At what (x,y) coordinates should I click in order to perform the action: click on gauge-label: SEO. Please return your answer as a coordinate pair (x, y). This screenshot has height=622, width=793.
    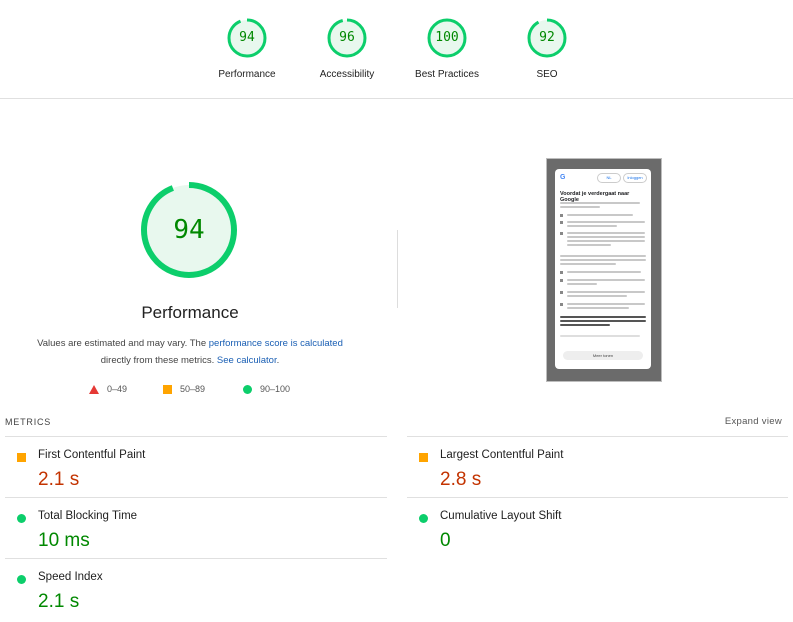
    Looking at the image, I should click on (547, 74).